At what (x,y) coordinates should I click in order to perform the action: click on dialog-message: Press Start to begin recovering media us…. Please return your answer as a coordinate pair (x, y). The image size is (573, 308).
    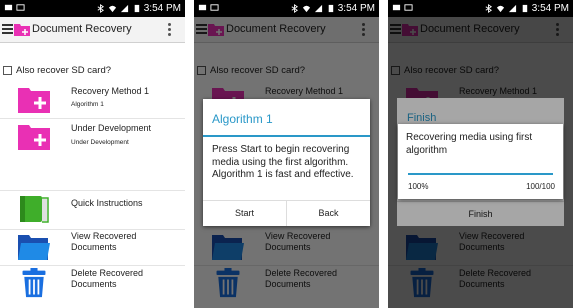
    Looking at the image, I should click on (283, 162).